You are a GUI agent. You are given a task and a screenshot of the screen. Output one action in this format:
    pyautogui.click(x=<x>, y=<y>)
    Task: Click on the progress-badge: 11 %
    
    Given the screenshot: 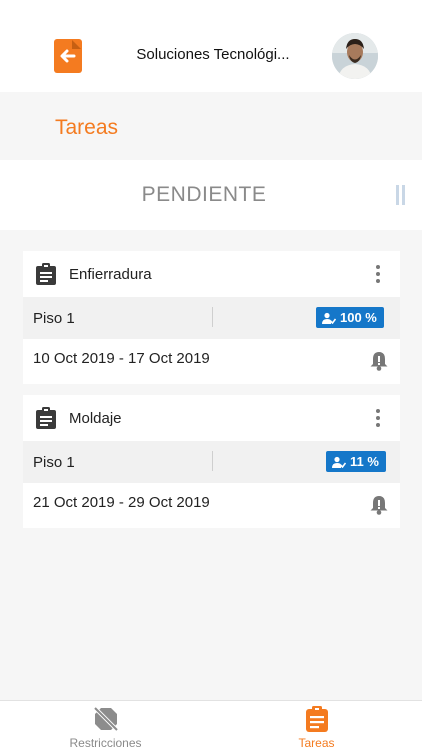 What is the action you would take?
    pyautogui.click(x=356, y=461)
    